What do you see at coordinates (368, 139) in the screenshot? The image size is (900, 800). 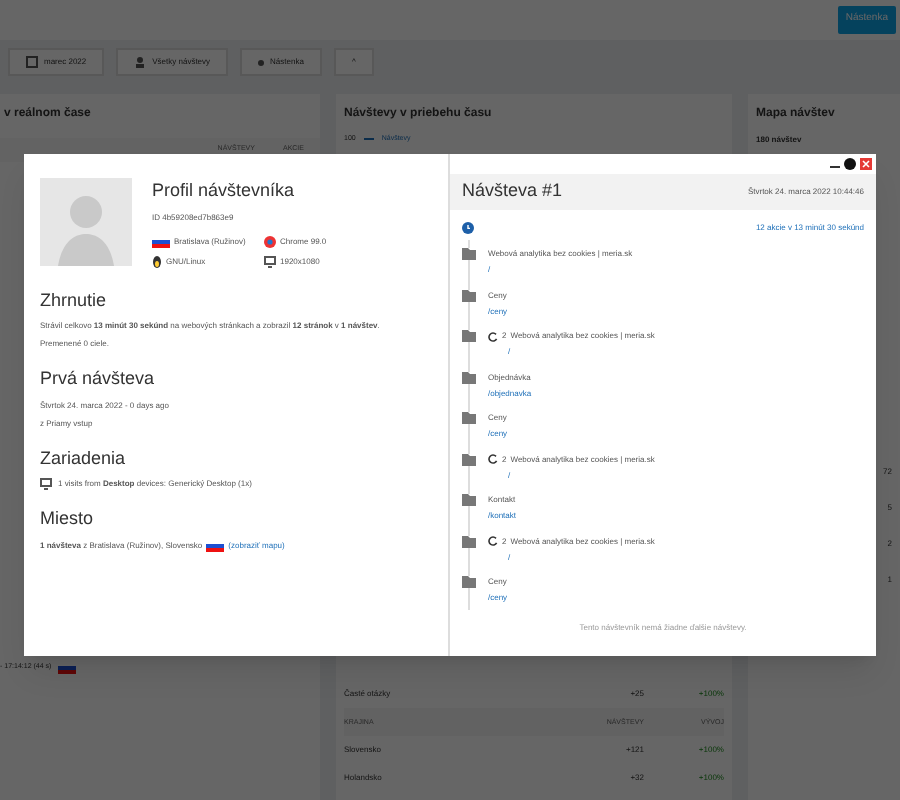 I see `legend-line-icon` at bounding box center [368, 139].